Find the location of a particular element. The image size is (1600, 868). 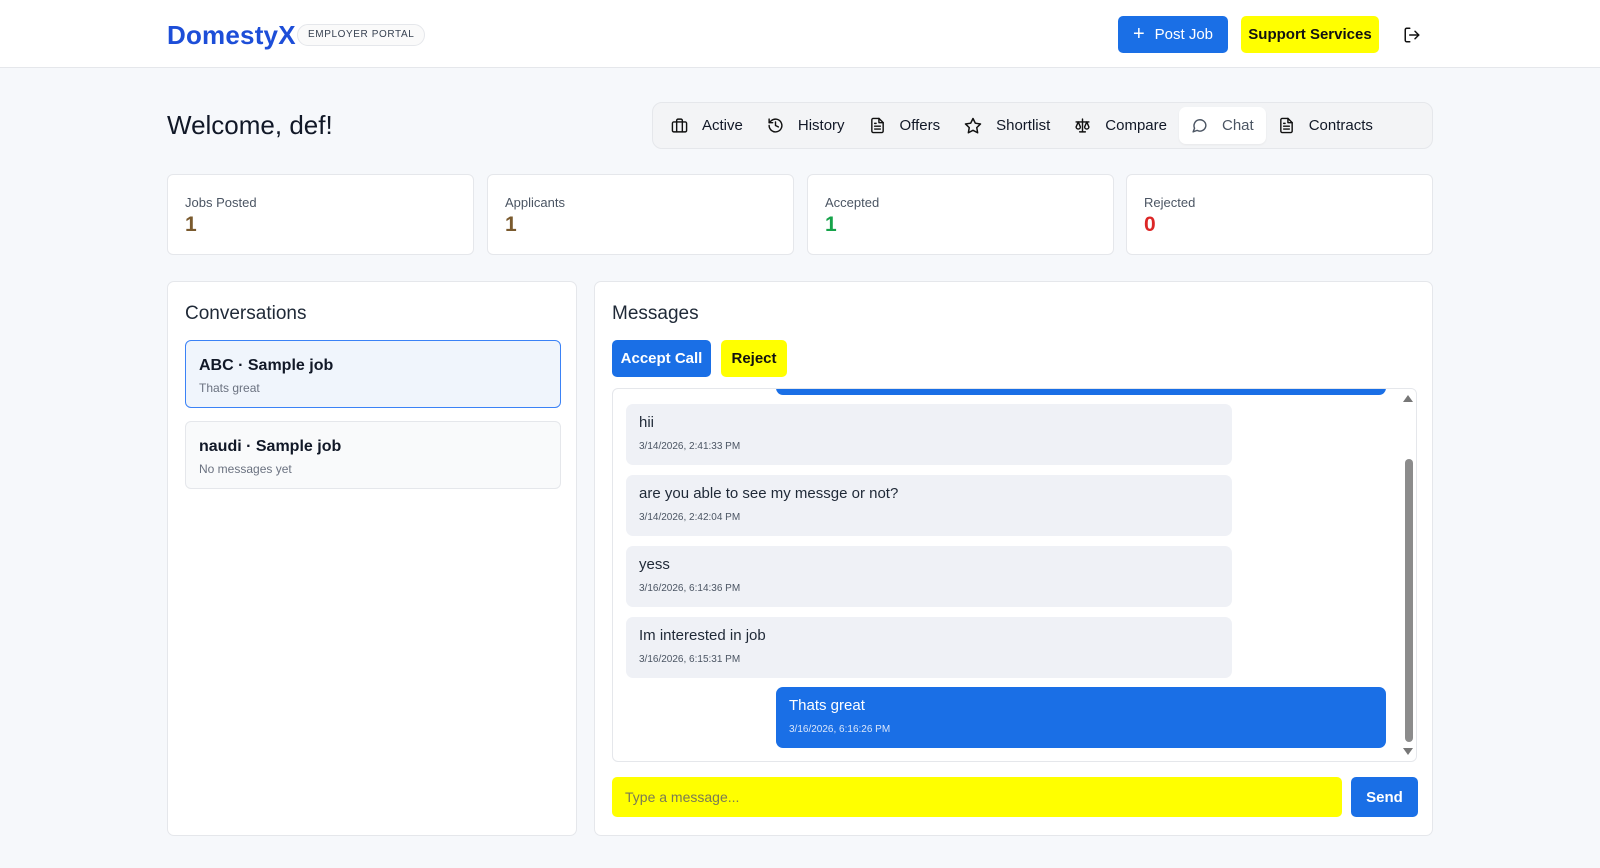

message-bubble-incoming: hii 3/14/2026, 2:41:33 PM is located at coordinates (929, 434).